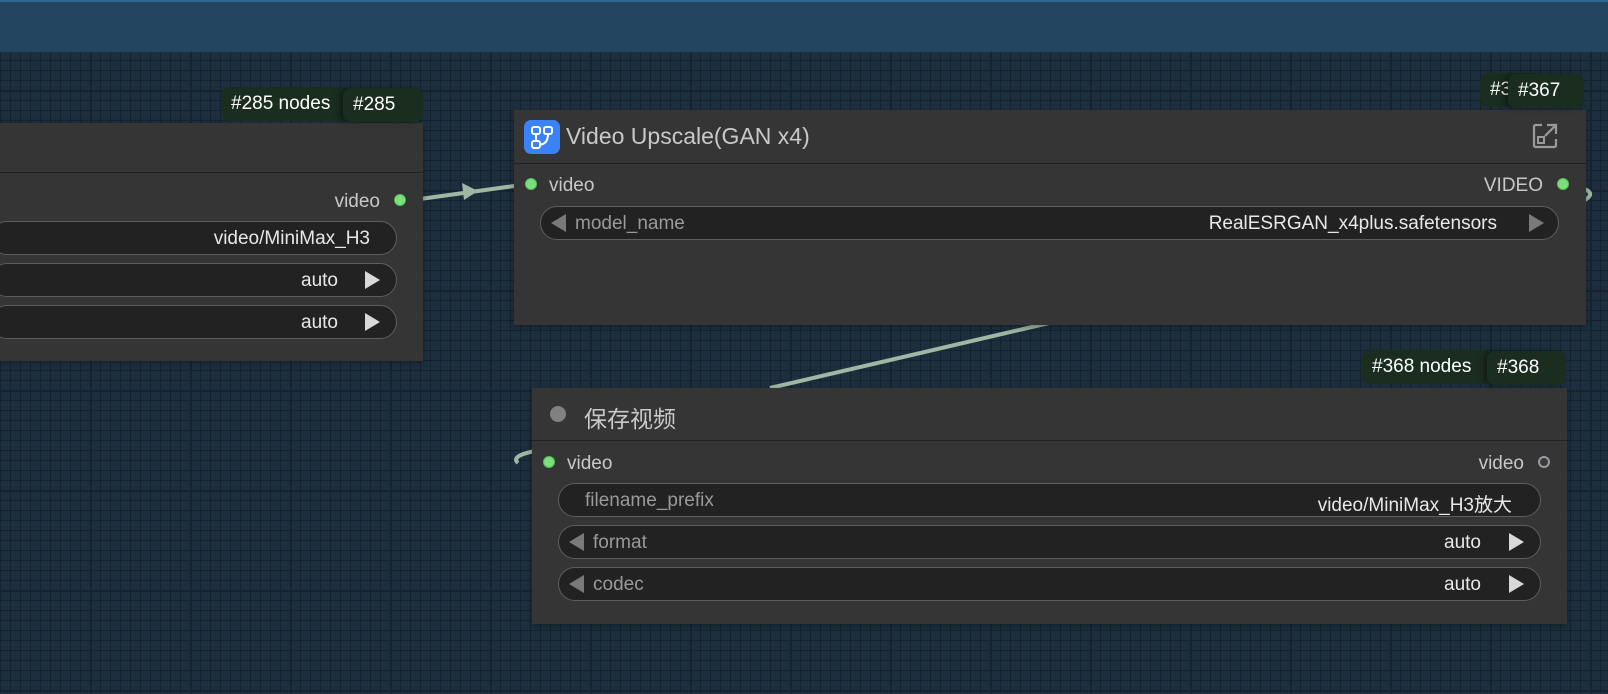 This screenshot has width=1608, height=694. What do you see at coordinates (1513, 185) in the screenshot?
I see `node-367-output-label: VIDEO` at bounding box center [1513, 185].